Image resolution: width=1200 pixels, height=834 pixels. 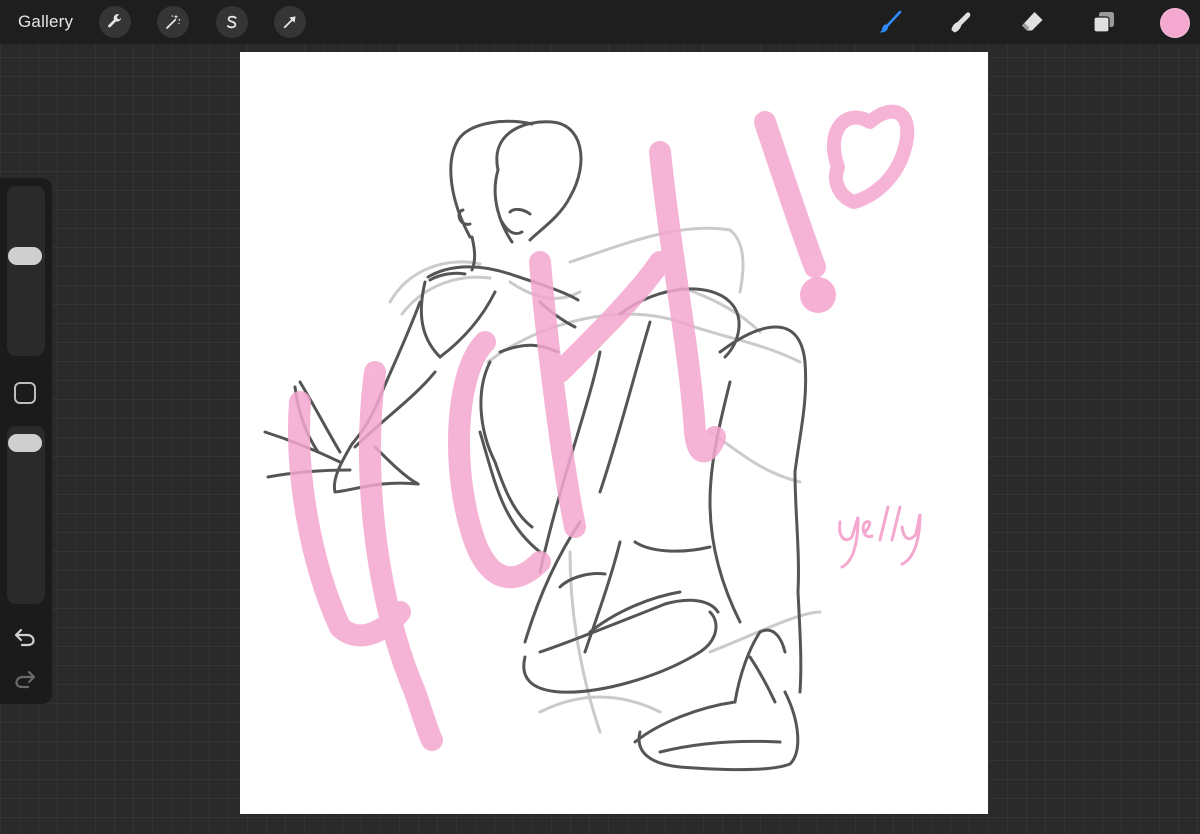 I want to click on magic-wand-icon, so click(x=173, y=21).